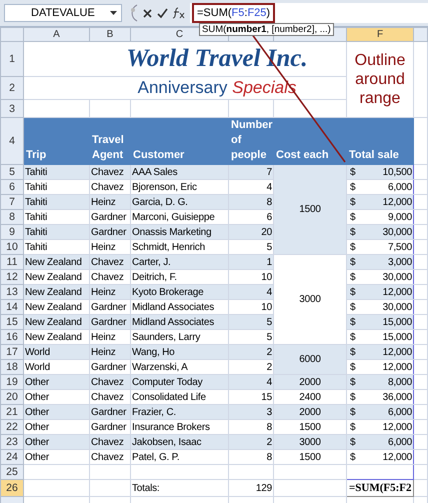 Image resolution: width=428 pixels, height=503 pixels. Describe the element at coordinates (179, 427) in the screenshot. I see `table-cell: Insurance Brokers` at that location.